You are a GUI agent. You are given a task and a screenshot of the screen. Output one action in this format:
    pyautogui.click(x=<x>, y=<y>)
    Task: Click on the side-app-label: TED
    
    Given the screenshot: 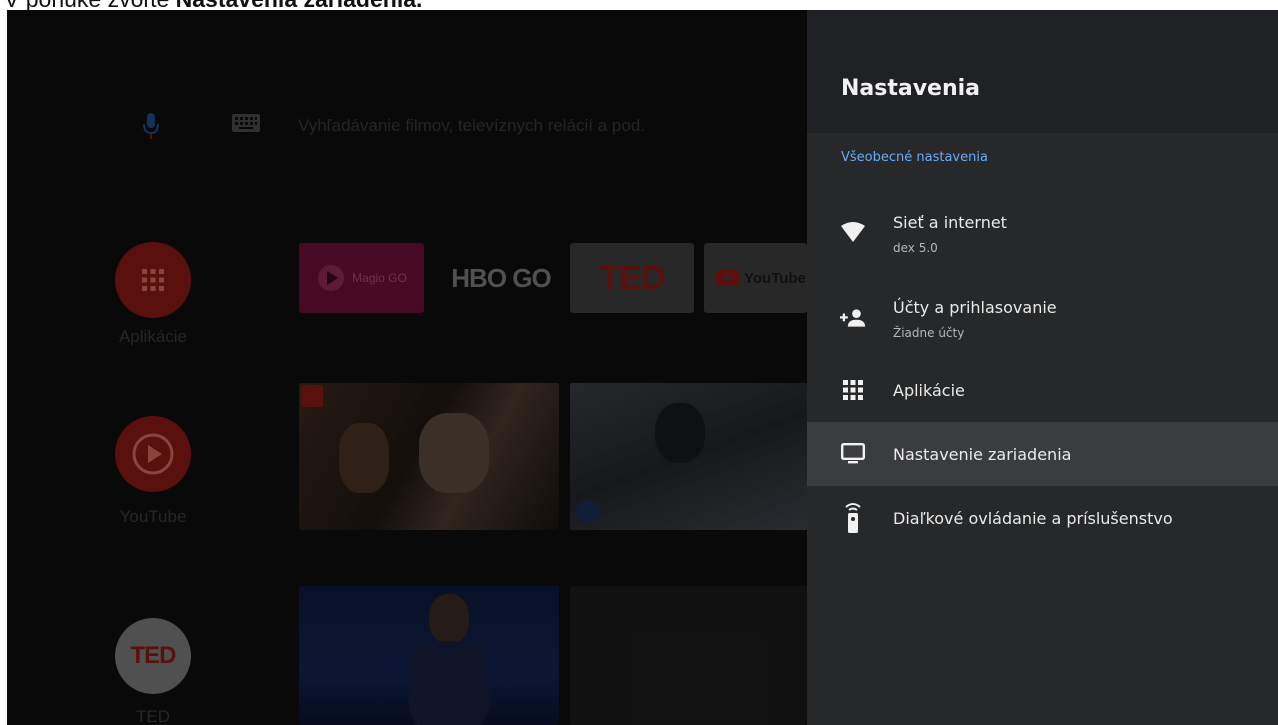 What is the action you would take?
    pyautogui.click(x=153, y=716)
    